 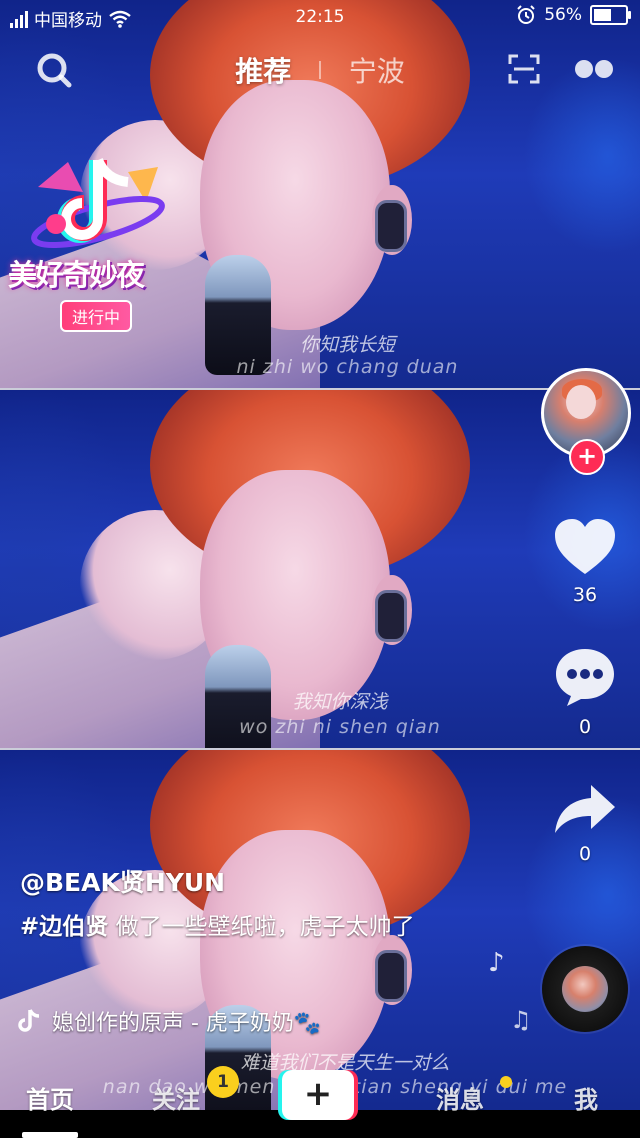 What do you see at coordinates (261, 927) in the screenshot?
I see `caption-text: 做了一些壁纸啦，虎子太帅了` at bounding box center [261, 927].